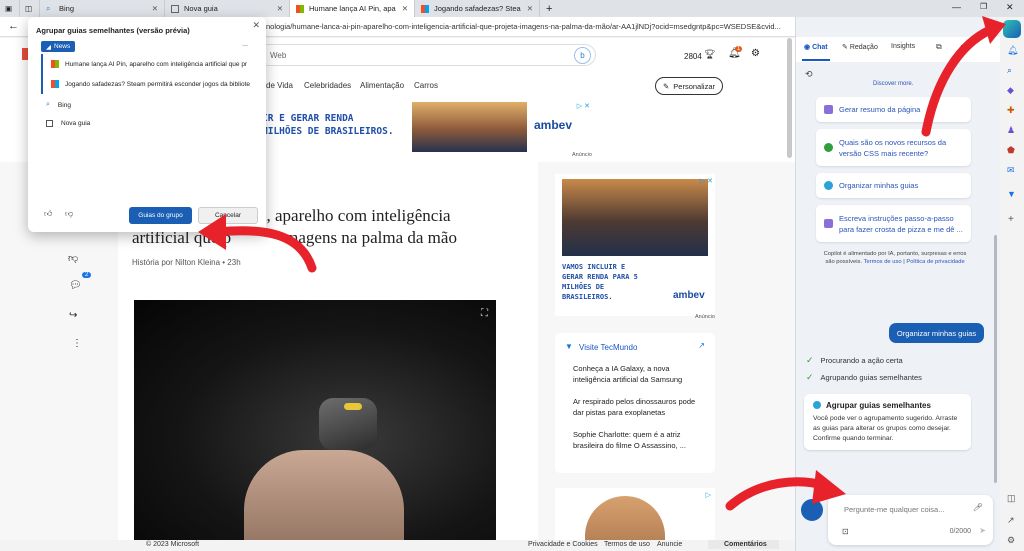 This screenshot has height=551, width=1024. What do you see at coordinates (484, 313) in the screenshot?
I see `fullscreen-icon: ⛶` at bounding box center [484, 313].